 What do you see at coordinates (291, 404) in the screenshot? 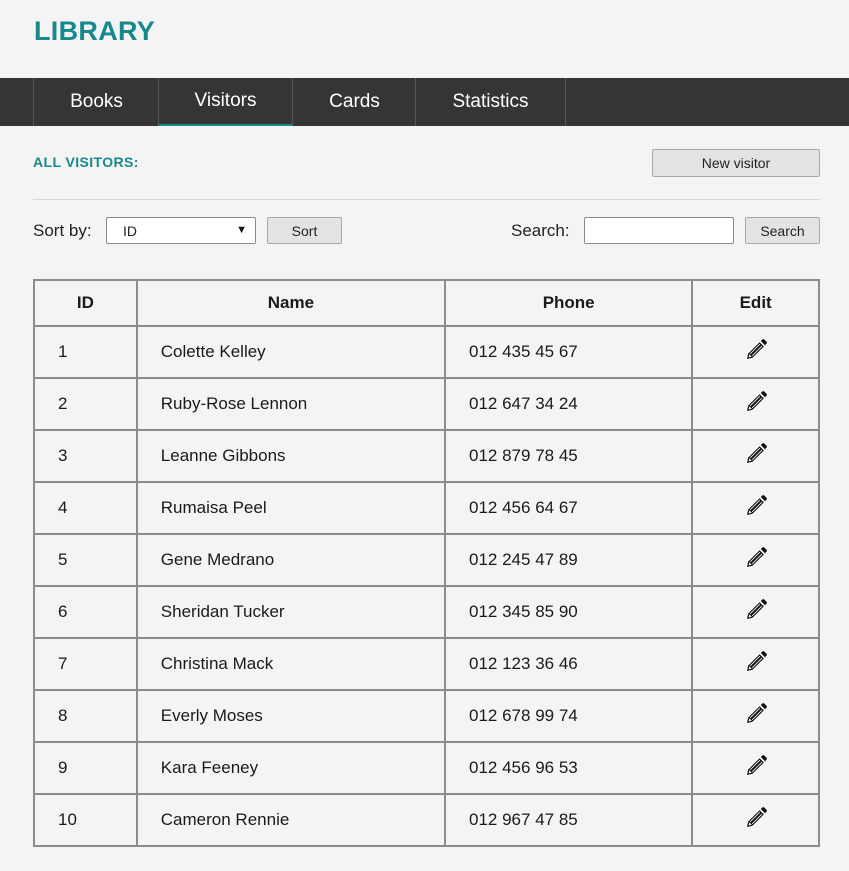
I see `cell-name: Ruby-Rose Lennon` at bounding box center [291, 404].